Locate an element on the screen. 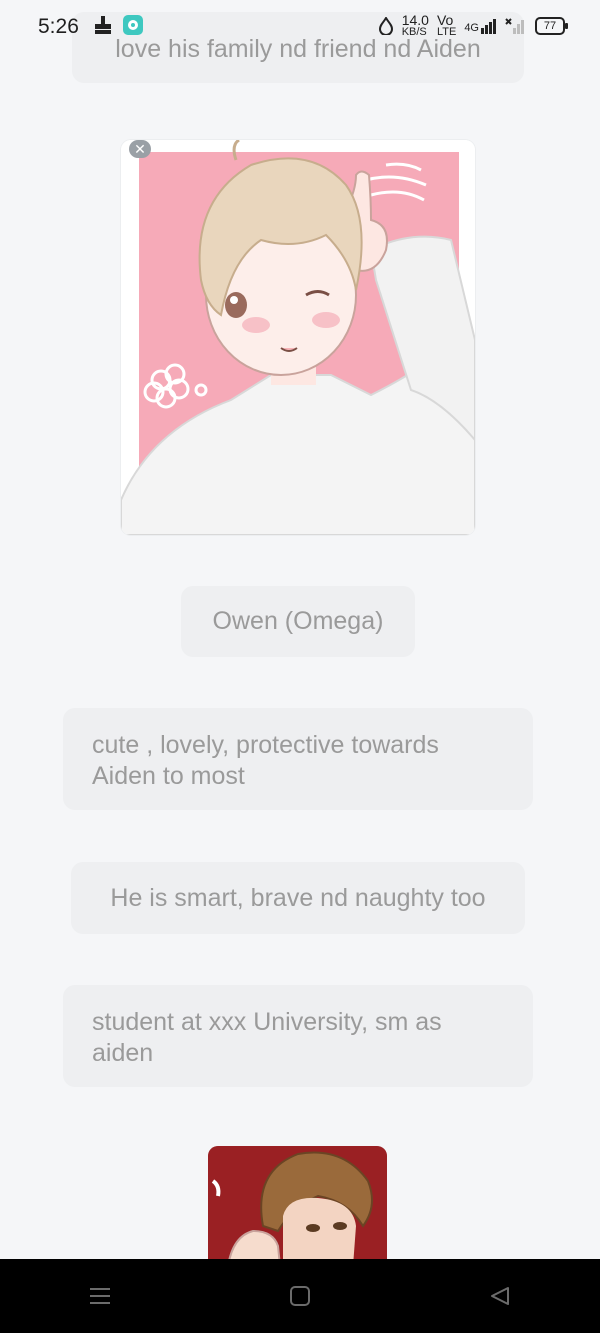 This screenshot has width=600, height=1333. broom-icon is located at coordinates (103, 25).